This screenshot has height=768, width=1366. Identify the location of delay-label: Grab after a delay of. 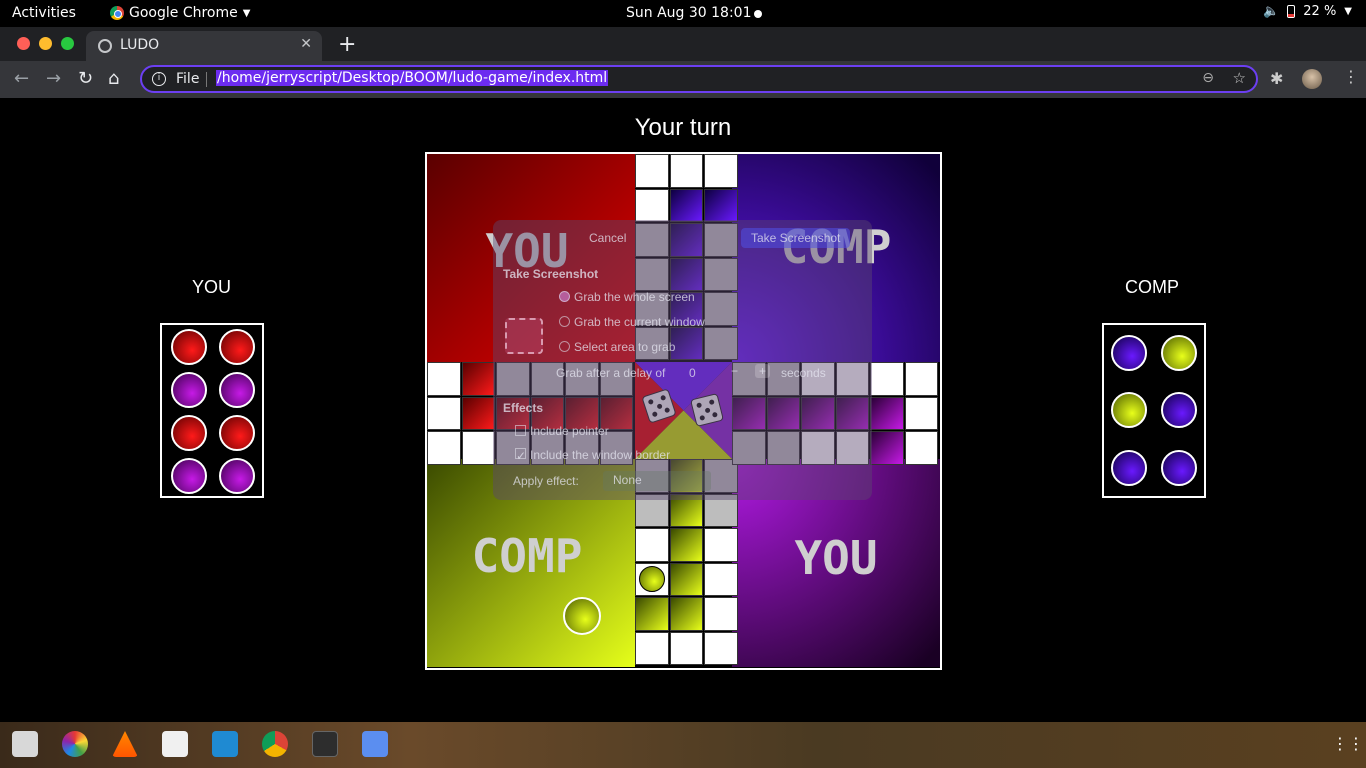
(611, 373).